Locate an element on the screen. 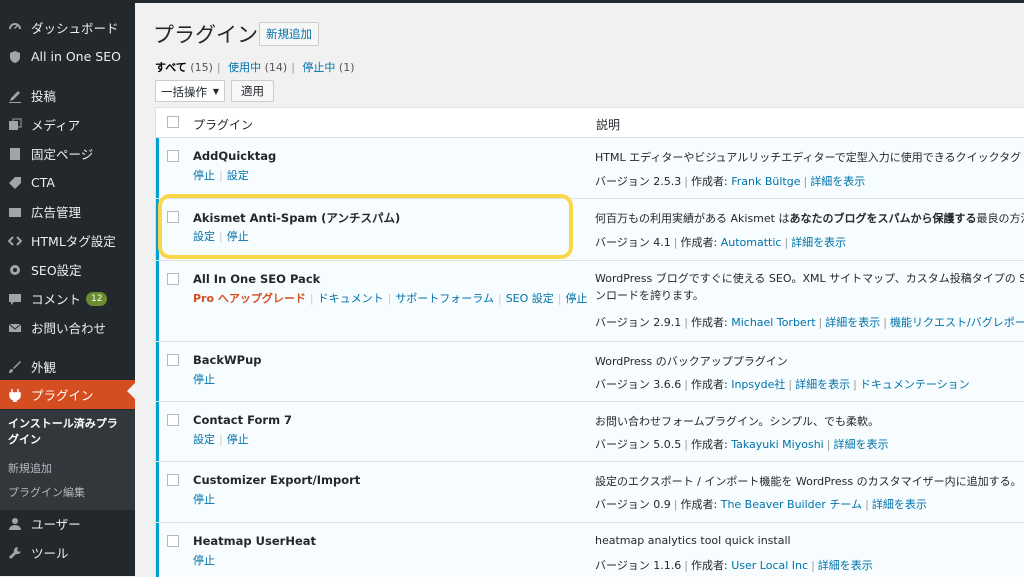  submenu-plugin-editor: プラグイン編集 is located at coordinates (46, 492).